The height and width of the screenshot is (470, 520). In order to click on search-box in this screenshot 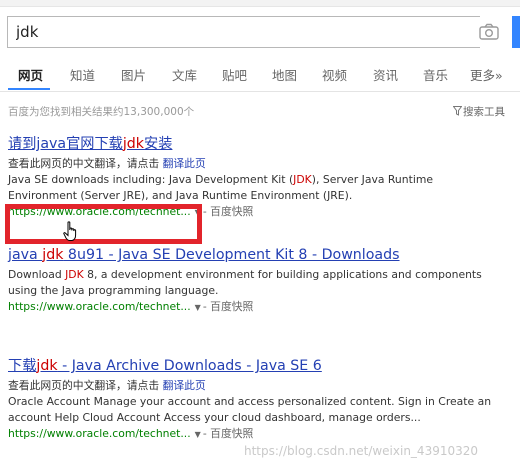, I will do `click(243, 32)`.